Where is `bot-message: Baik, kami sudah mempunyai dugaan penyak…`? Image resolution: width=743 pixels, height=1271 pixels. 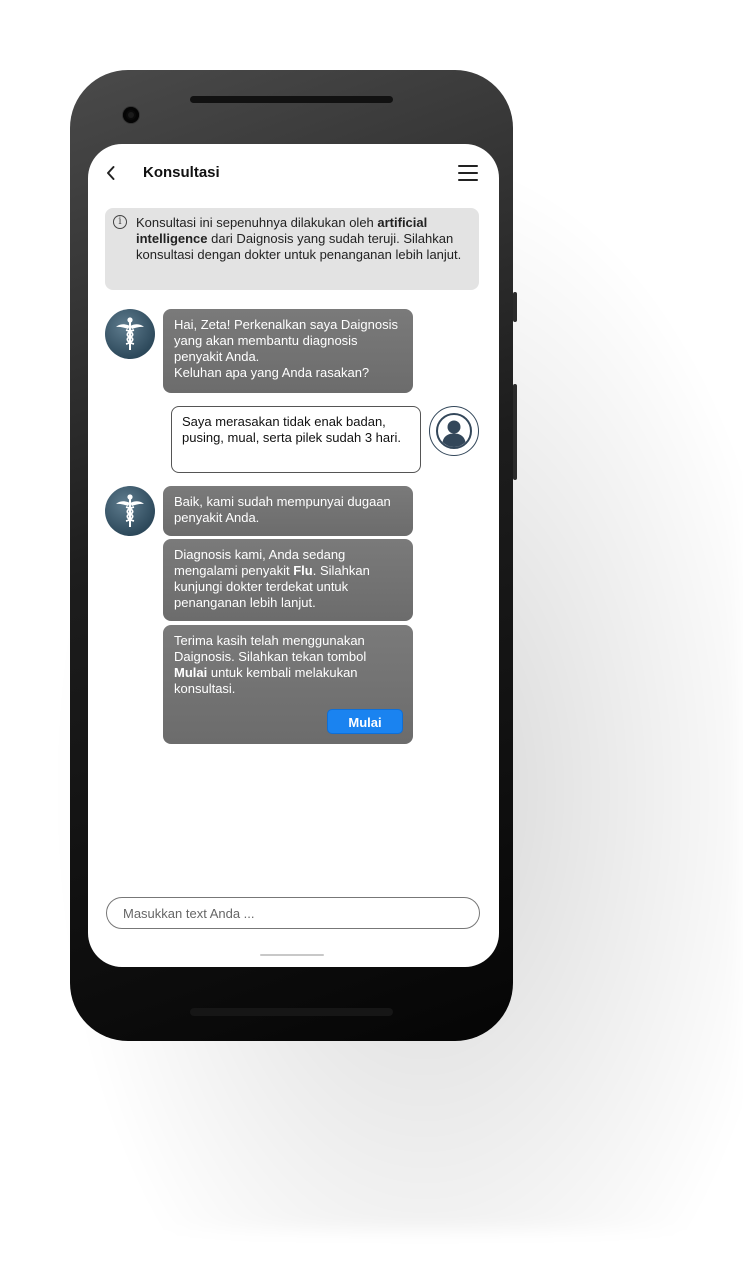 bot-message: Baik, kami sudah mempunyai dugaan penyak… is located at coordinates (288, 511).